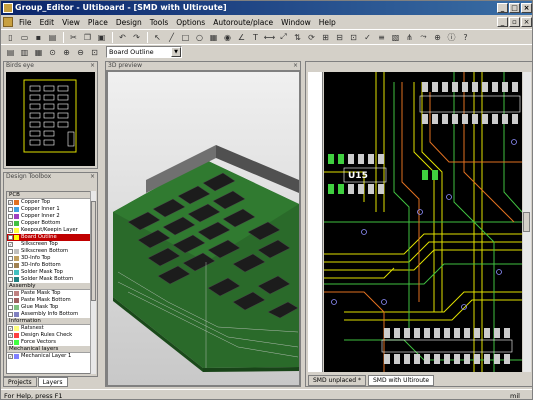  I want to click on maximize-button: □, so click(514, 8).